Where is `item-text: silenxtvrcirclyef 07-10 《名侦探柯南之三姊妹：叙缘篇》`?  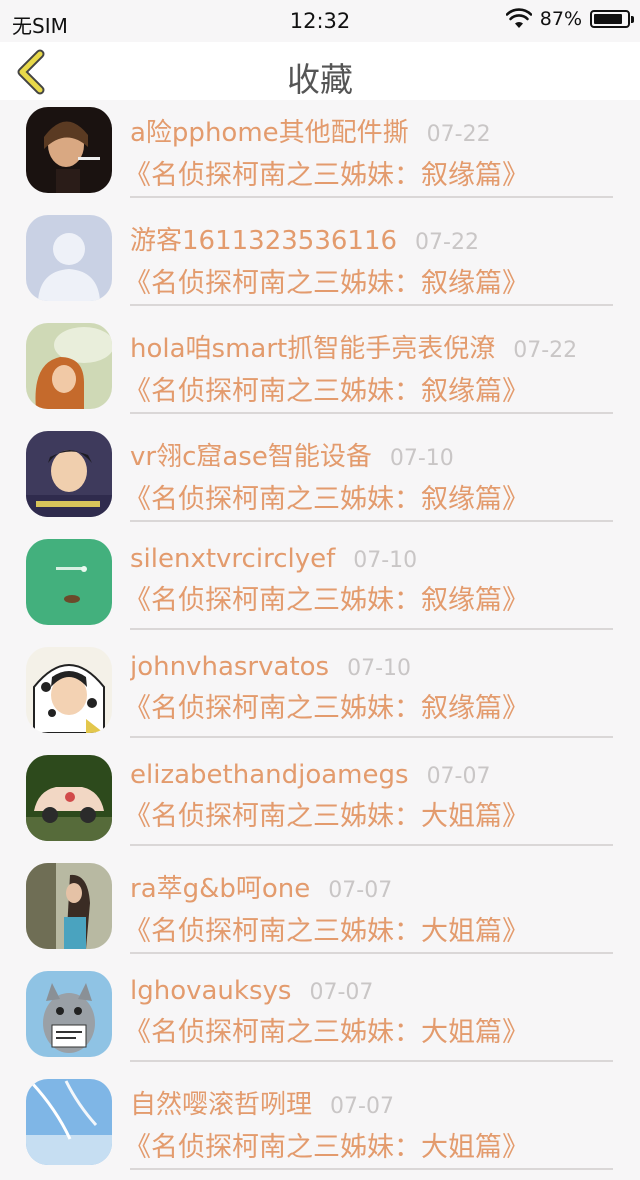
item-text: silenxtvrcirclyef 07-10 《名侦探柯南之三姊妹：叙缘篇》 is located at coordinates (368, 587).